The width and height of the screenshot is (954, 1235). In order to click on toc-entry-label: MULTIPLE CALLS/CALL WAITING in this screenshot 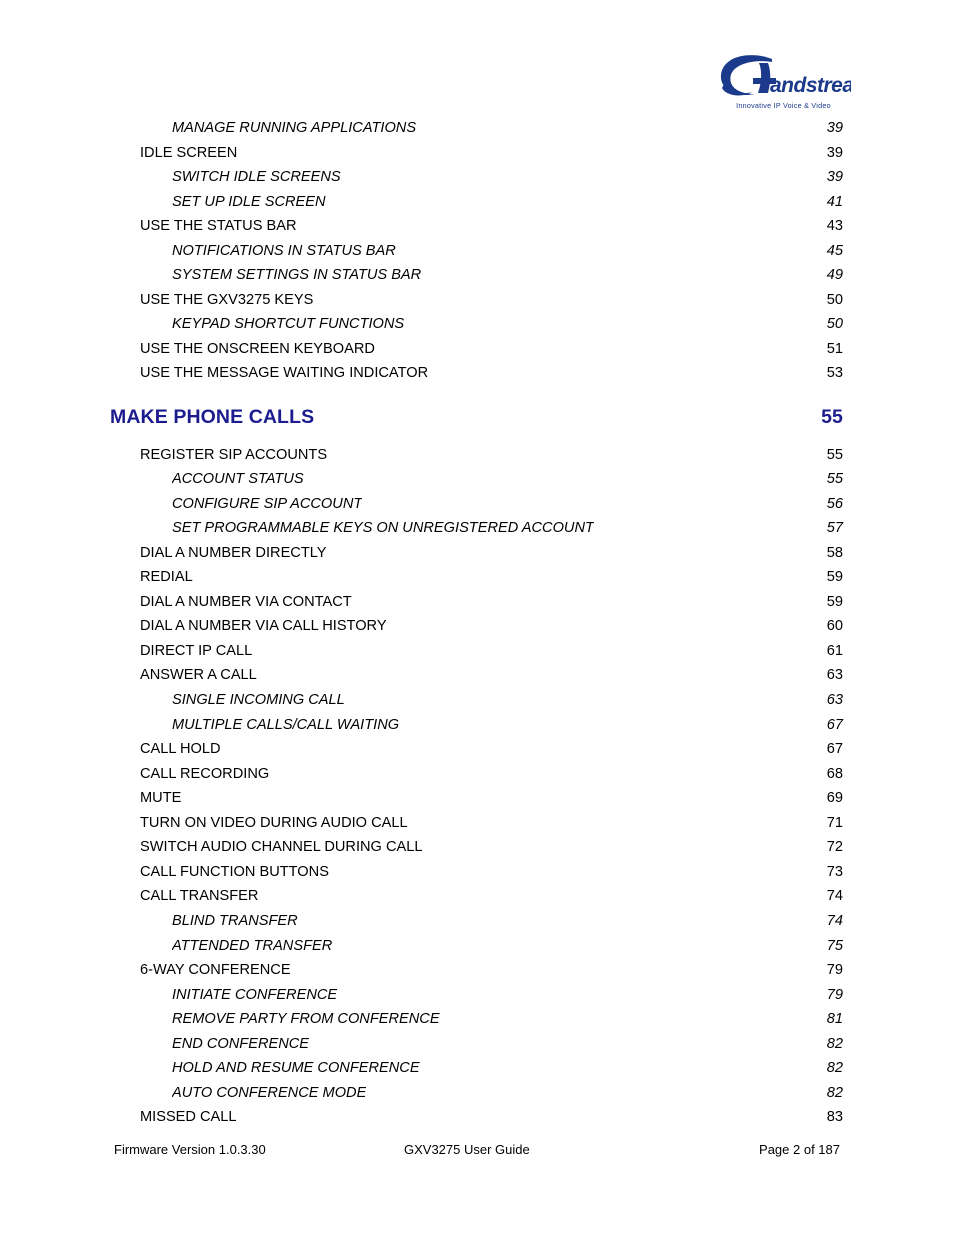, I will do `click(286, 724)`.